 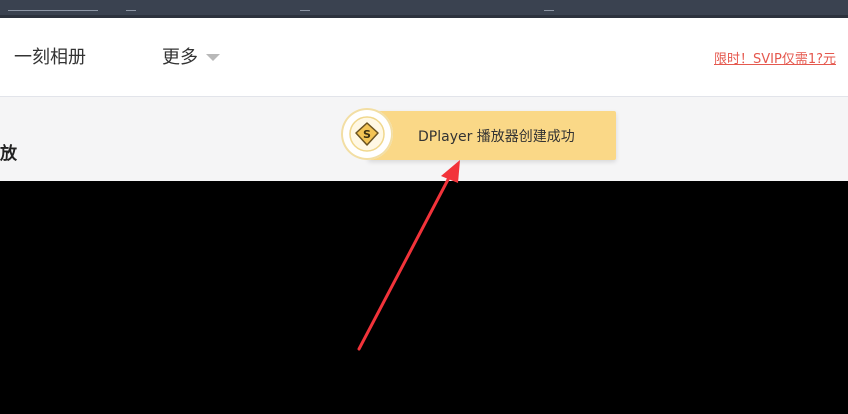 What do you see at coordinates (213, 57) in the screenshot?
I see `chevron-down-icon` at bounding box center [213, 57].